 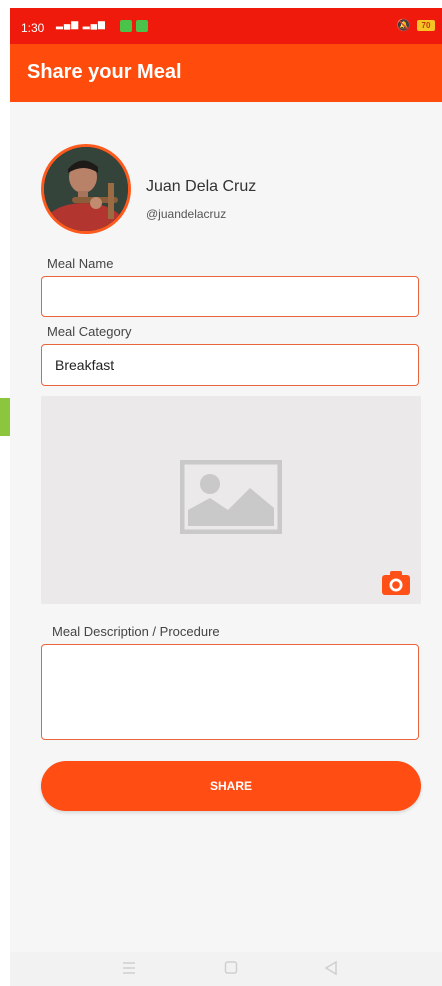 What do you see at coordinates (231, 968) in the screenshot?
I see `home-square-icon` at bounding box center [231, 968].